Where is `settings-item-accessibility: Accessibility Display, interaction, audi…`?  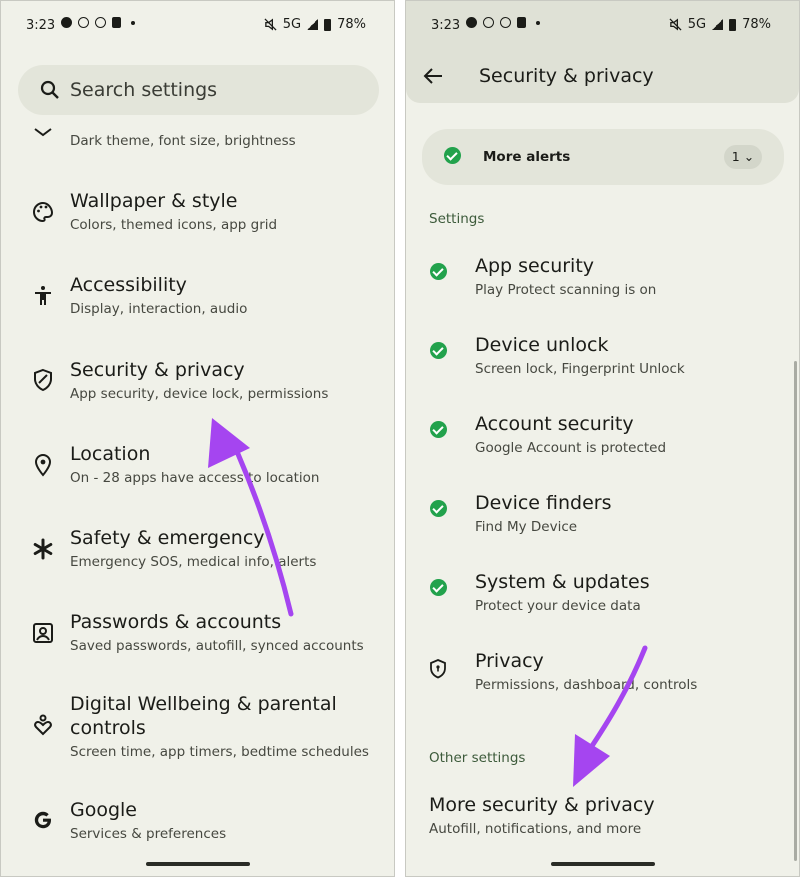 settings-item-accessibility: Accessibility Display, interaction, audi… is located at coordinates (197, 302).